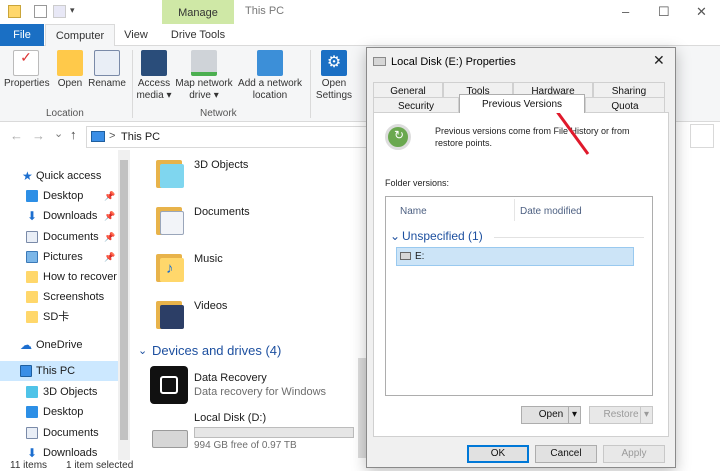 The width and height of the screenshot is (720, 471). What do you see at coordinates (56, 371) in the screenshot?
I see `nav-label: This PC` at bounding box center [56, 371].